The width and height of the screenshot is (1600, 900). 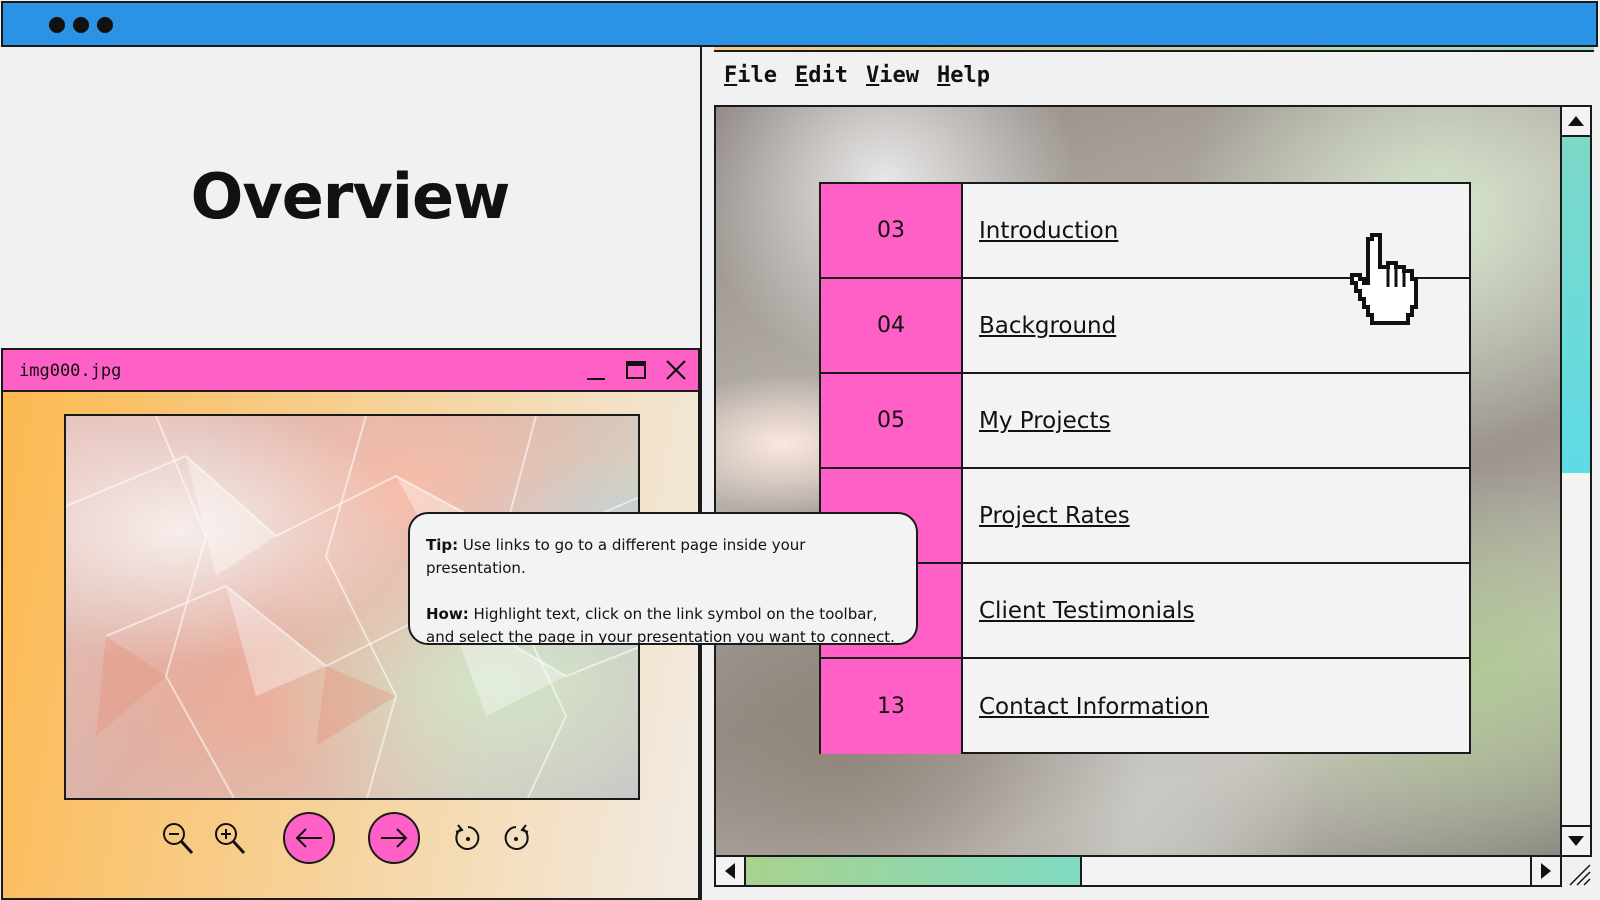 What do you see at coordinates (1138, 872) in the screenshot?
I see `horizontal-scrollbar` at bounding box center [1138, 872].